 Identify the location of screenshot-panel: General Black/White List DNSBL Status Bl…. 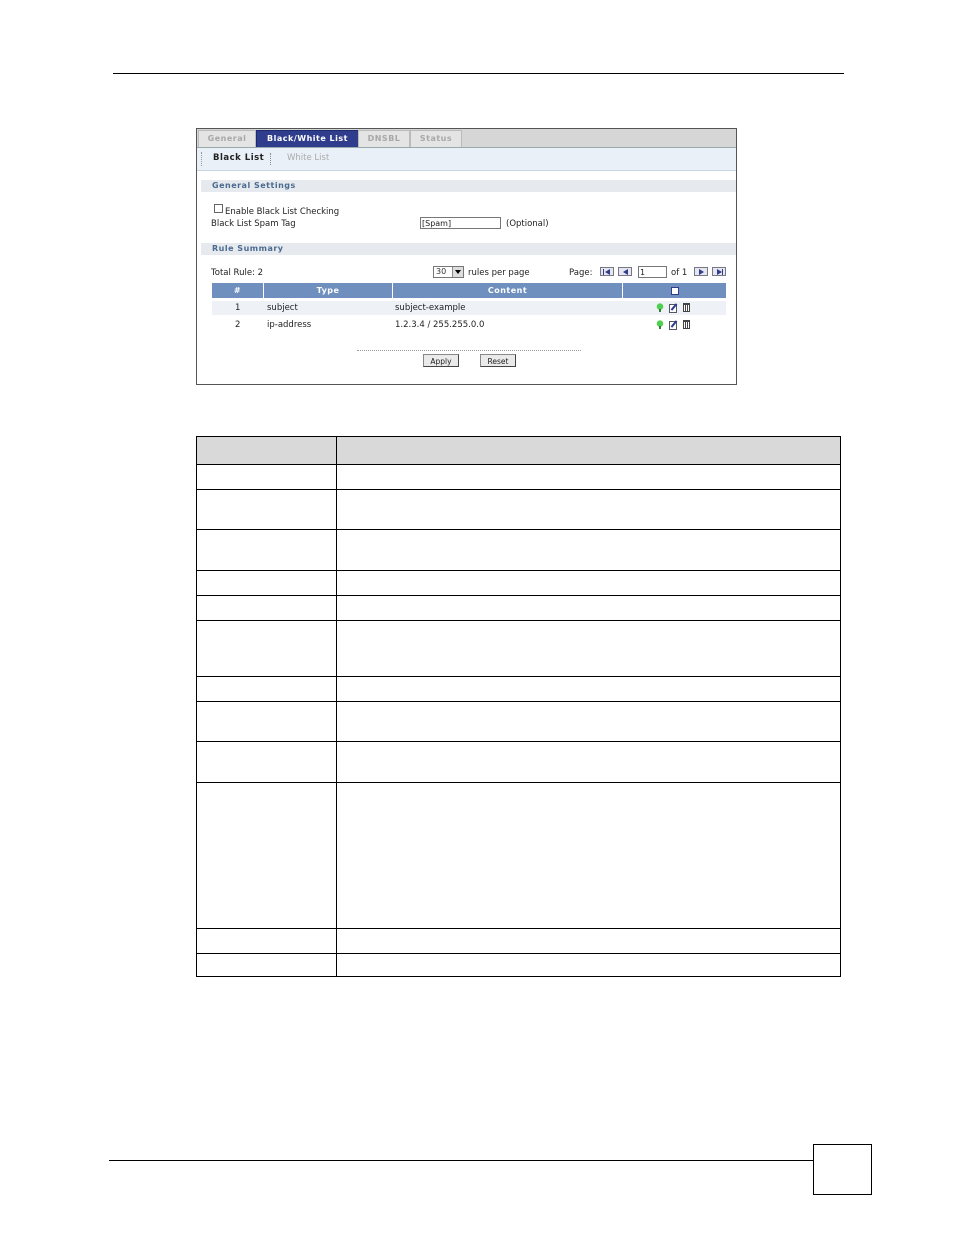
(466, 256).